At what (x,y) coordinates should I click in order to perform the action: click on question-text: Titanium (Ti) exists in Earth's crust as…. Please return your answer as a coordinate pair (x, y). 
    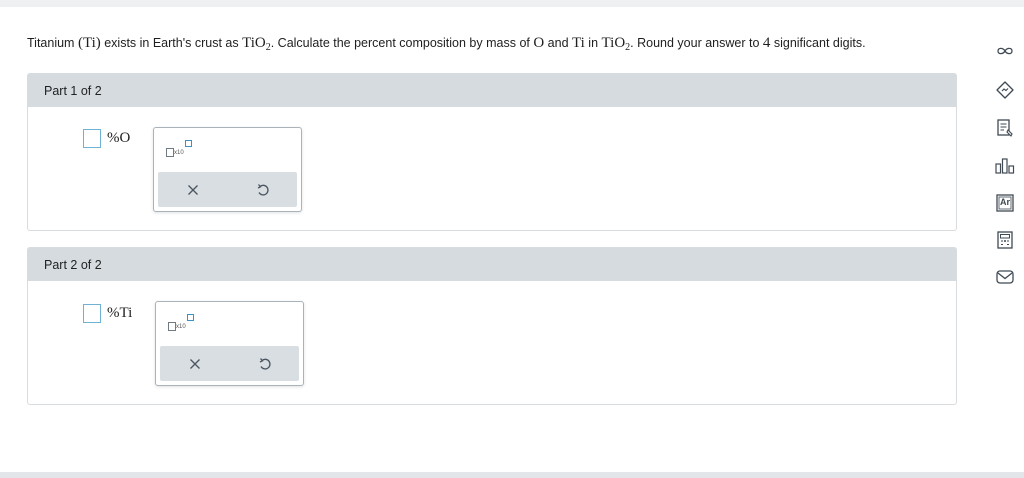
    Looking at the image, I should click on (446, 44).